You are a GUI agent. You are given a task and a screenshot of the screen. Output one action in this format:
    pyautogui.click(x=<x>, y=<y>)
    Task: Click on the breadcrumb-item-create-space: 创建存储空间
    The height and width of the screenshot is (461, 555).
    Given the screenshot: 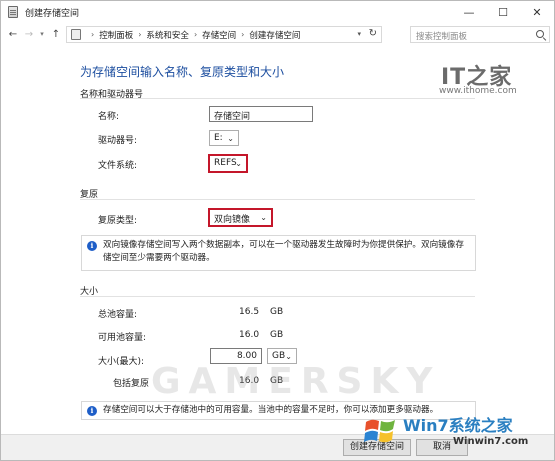 What is the action you would take?
    pyautogui.click(x=274, y=35)
    